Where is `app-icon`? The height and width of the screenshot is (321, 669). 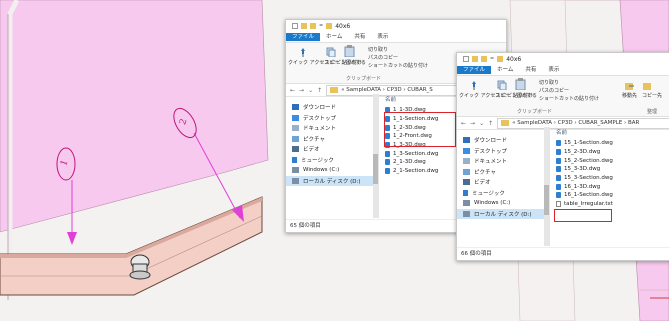
app-icon is located at coordinates (295, 26).